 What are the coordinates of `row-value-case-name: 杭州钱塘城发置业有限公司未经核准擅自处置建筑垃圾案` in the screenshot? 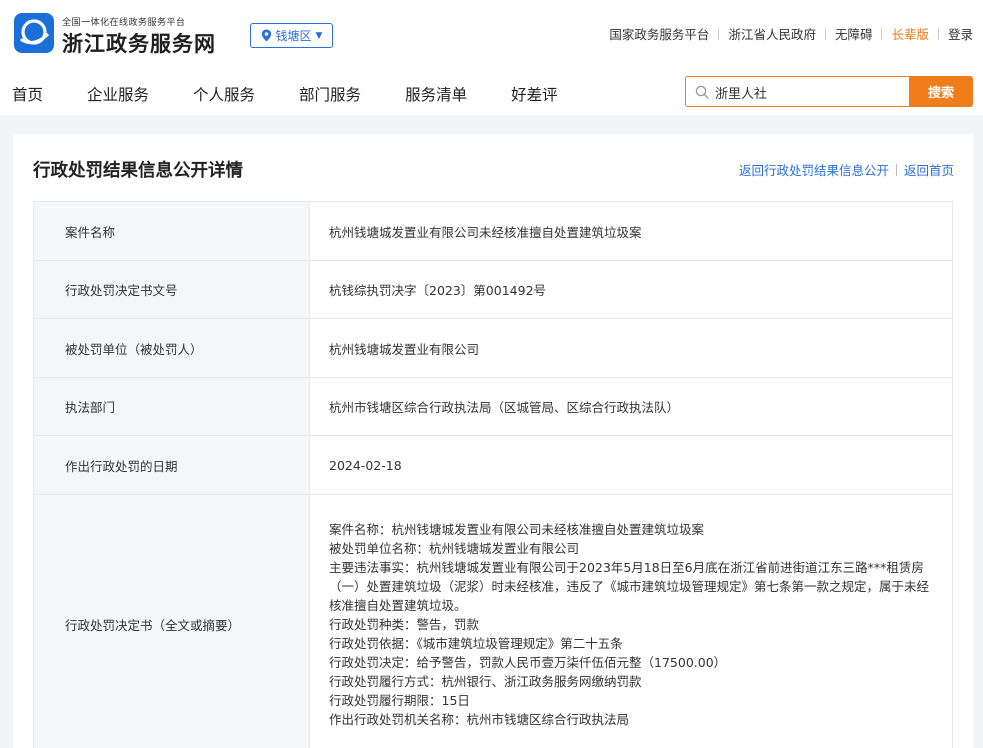 It's located at (631, 231).